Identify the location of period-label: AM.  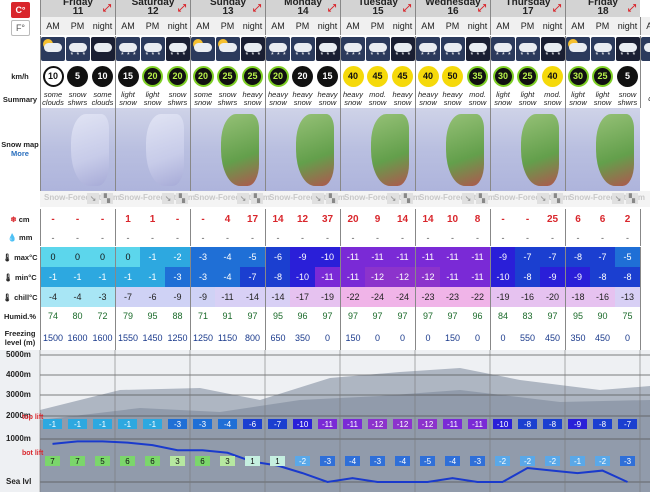
(502, 26).